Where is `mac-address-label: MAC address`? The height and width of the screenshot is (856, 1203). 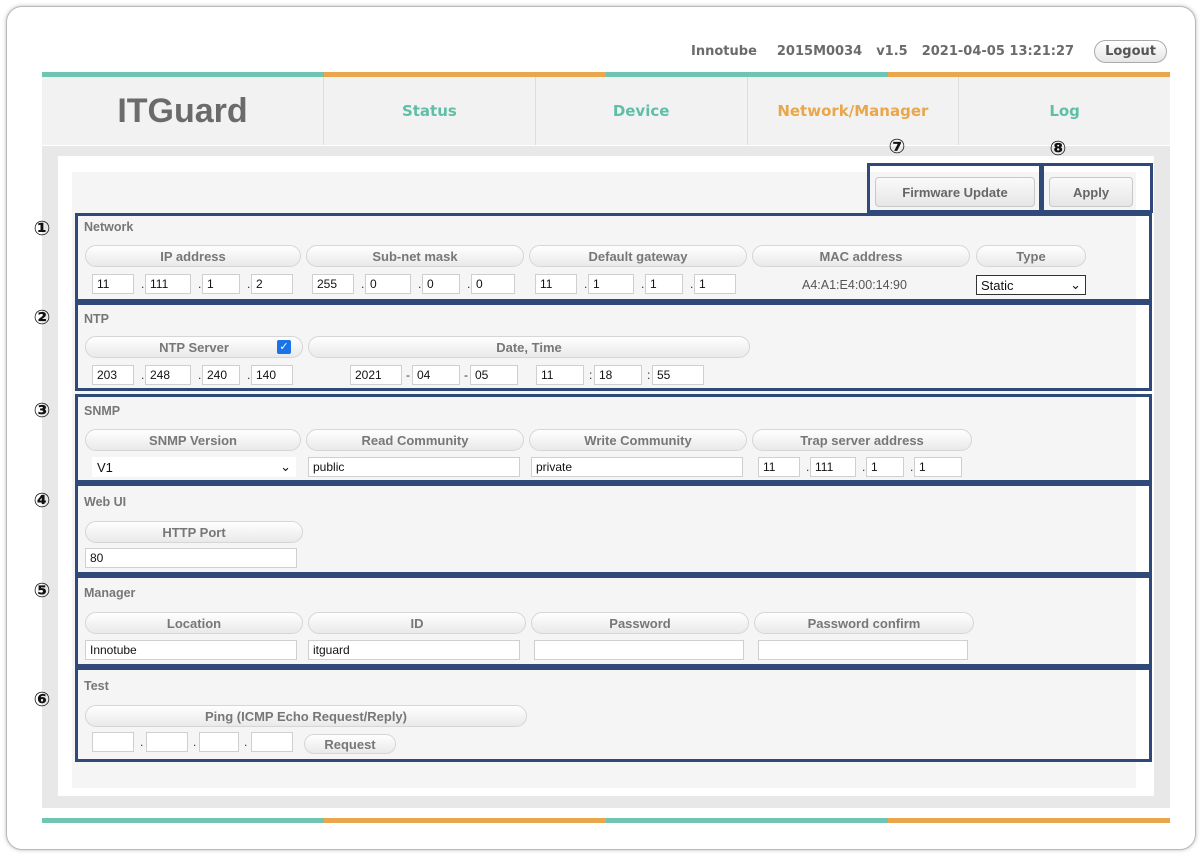 mac-address-label: MAC address is located at coordinates (861, 256).